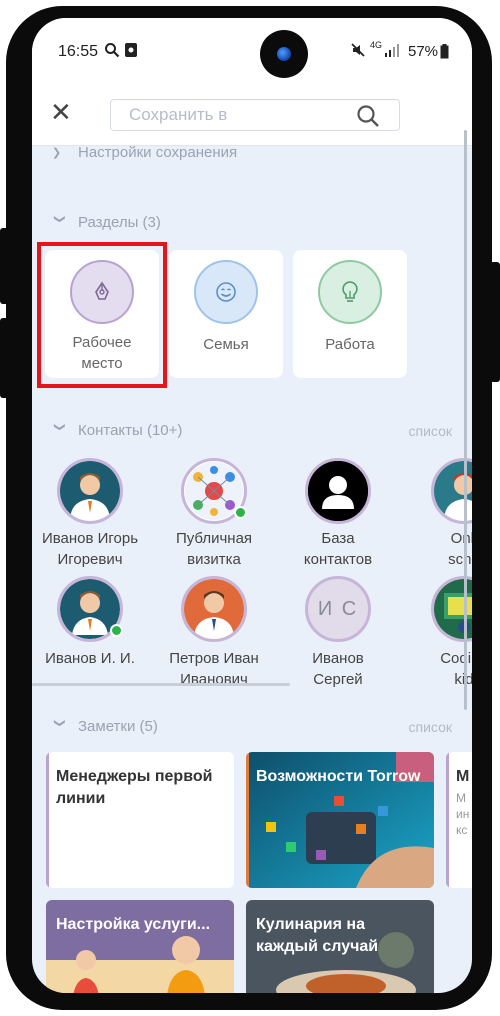 This screenshot has height=1016, width=500. What do you see at coordinates (112, 52) in the screenshot?
I see `search-status-icon` at bounding box center [112, 52].